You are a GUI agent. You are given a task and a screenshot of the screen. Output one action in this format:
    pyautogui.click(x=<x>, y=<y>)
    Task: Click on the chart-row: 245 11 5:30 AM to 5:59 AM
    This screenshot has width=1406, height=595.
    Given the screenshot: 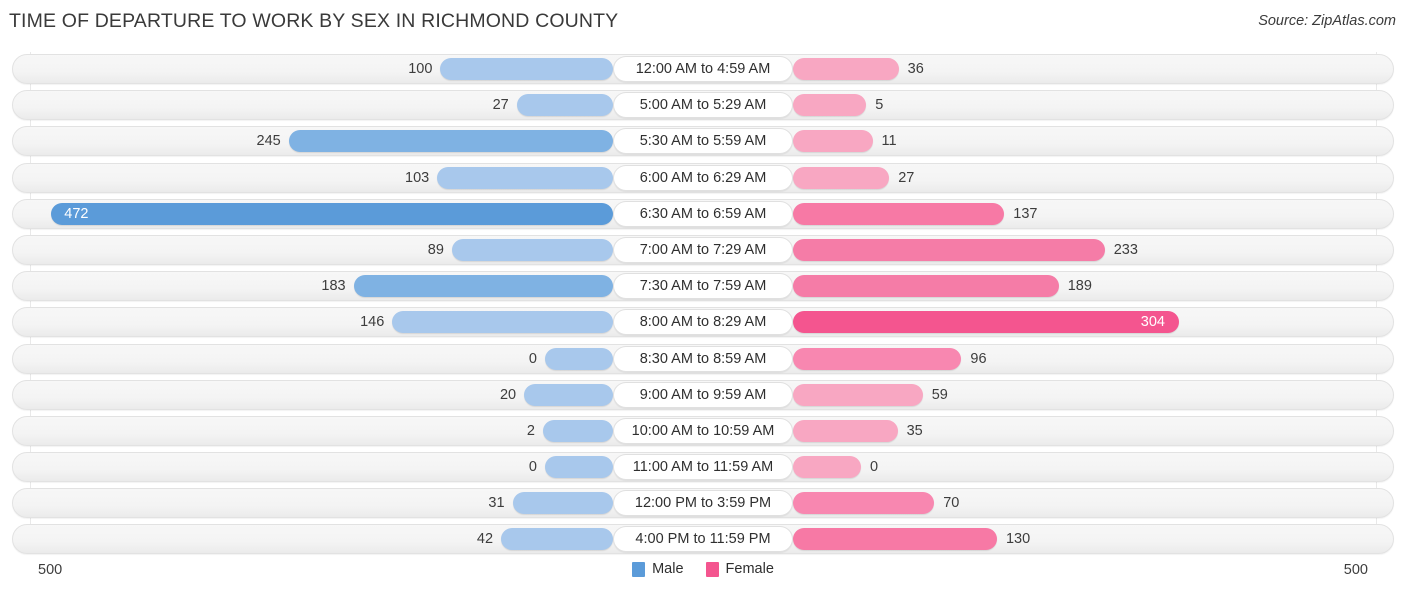 What is the action you would take?
    pyautogui.click(x=703, y=142)
    